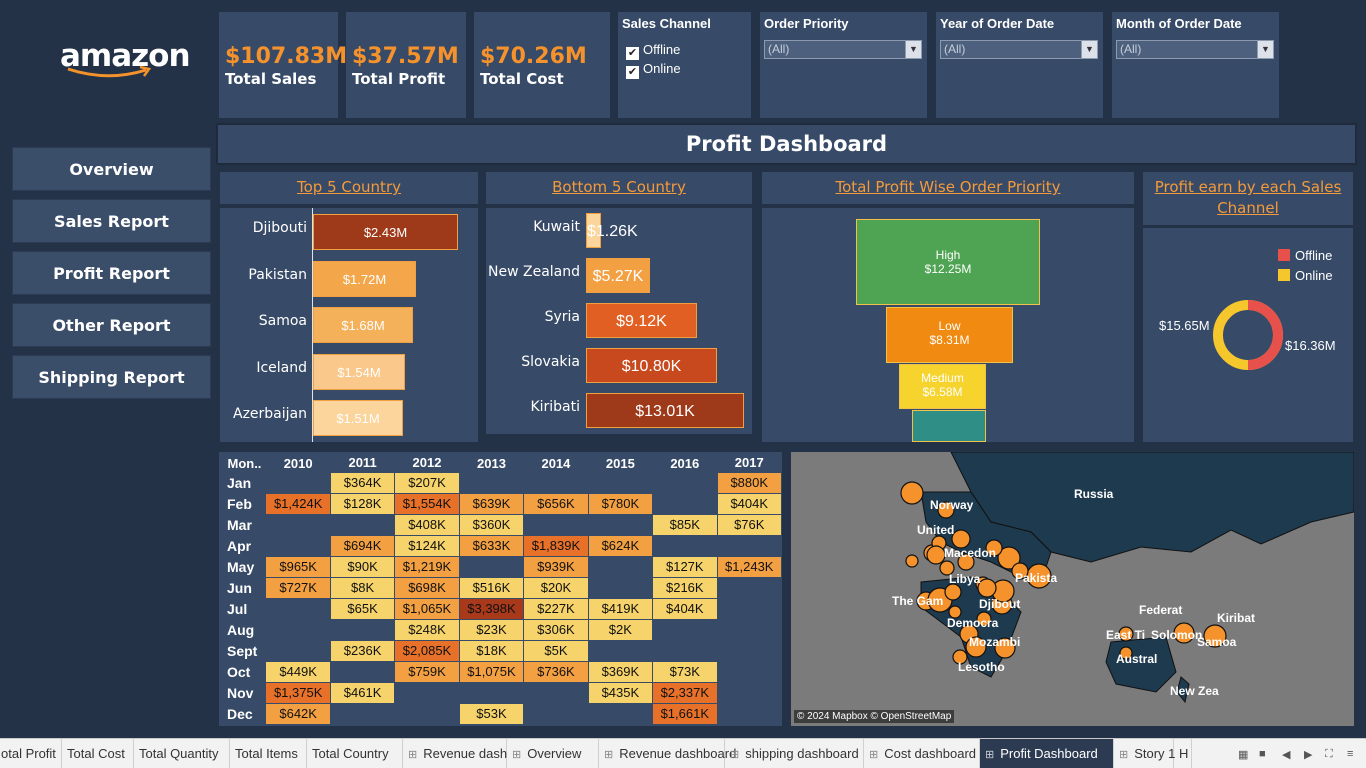 The image size is (1366, 768). Describe the element at coordinates (427, 671) in the screenshot. I see `heatmap-cell: $759K` at that location.